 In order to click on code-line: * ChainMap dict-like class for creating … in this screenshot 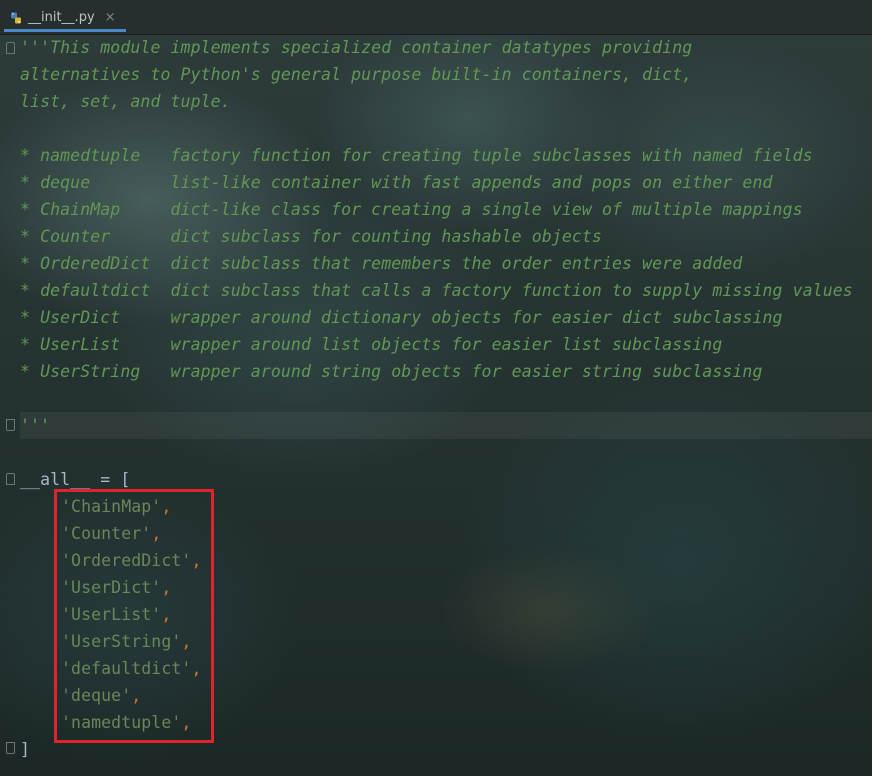, I will do `click(411, 209)`.